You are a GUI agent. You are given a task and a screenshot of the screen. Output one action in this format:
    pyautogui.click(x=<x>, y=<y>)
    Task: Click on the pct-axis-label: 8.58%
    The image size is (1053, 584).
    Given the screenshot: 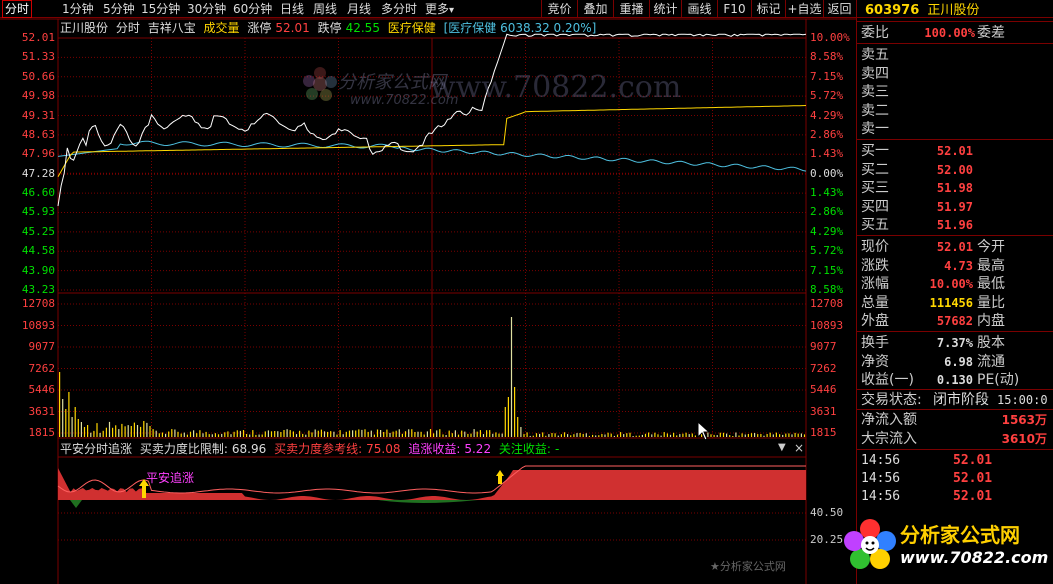 What is the action you would take?
    pyautogui.click(x=827, y=57)
    